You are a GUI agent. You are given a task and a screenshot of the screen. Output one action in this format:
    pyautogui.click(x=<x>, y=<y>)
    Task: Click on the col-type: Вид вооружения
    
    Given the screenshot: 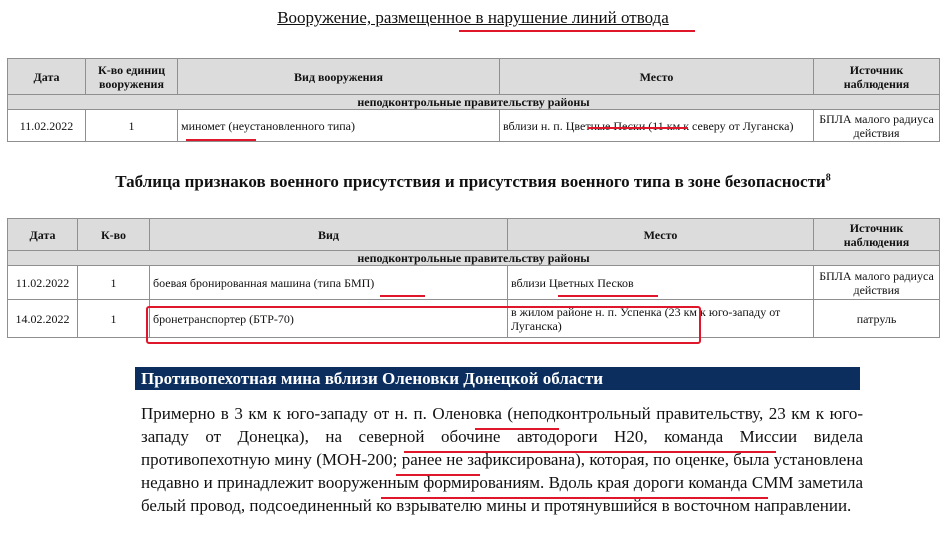 What is the action you would take?
    pyautogui.click(x=338, y=76)
    